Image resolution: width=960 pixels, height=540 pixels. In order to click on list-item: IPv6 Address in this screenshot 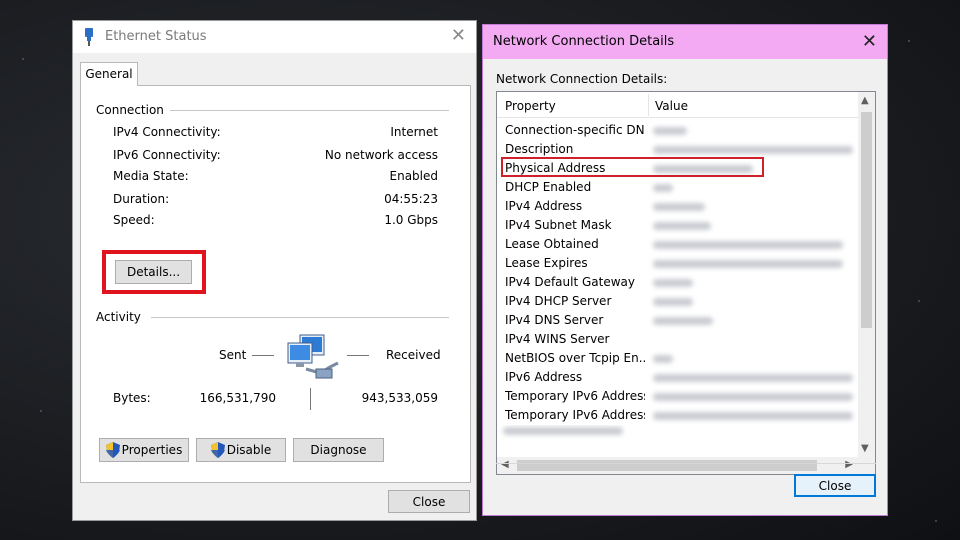, I will do `click(678, 377)`.